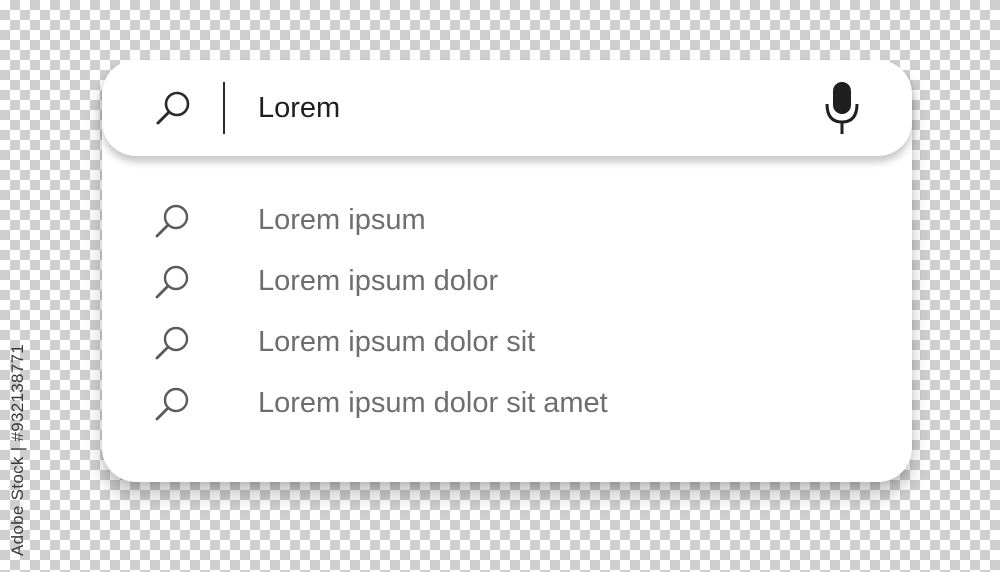 Image resolution: width=1000 pixels, height=572 pixels. Describe the element at coordinates (17, 449) in the screenshot. I see `stock-id-label: Adobe Stock | #932138771` at that location.